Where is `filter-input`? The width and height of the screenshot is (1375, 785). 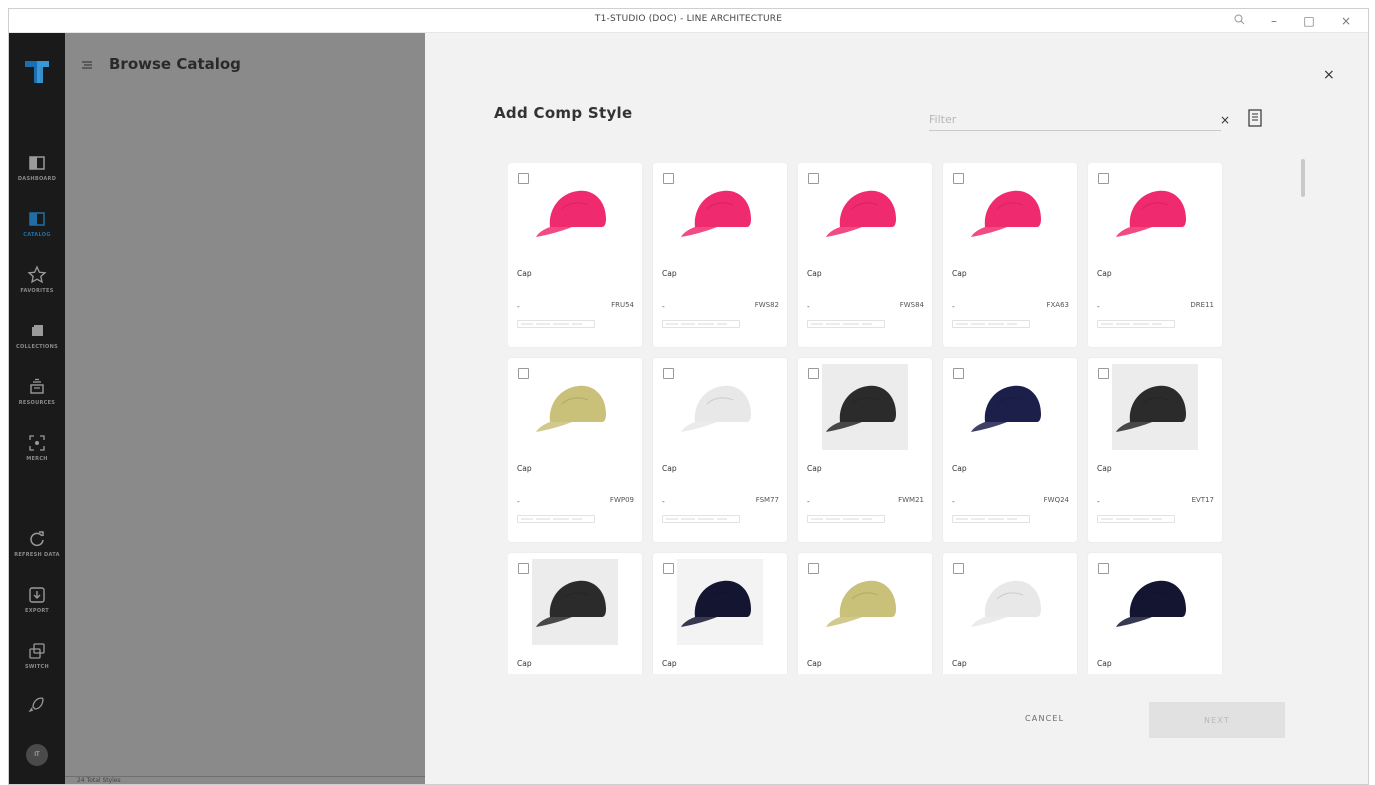 filter-input is located at coordinates (1075, 120).